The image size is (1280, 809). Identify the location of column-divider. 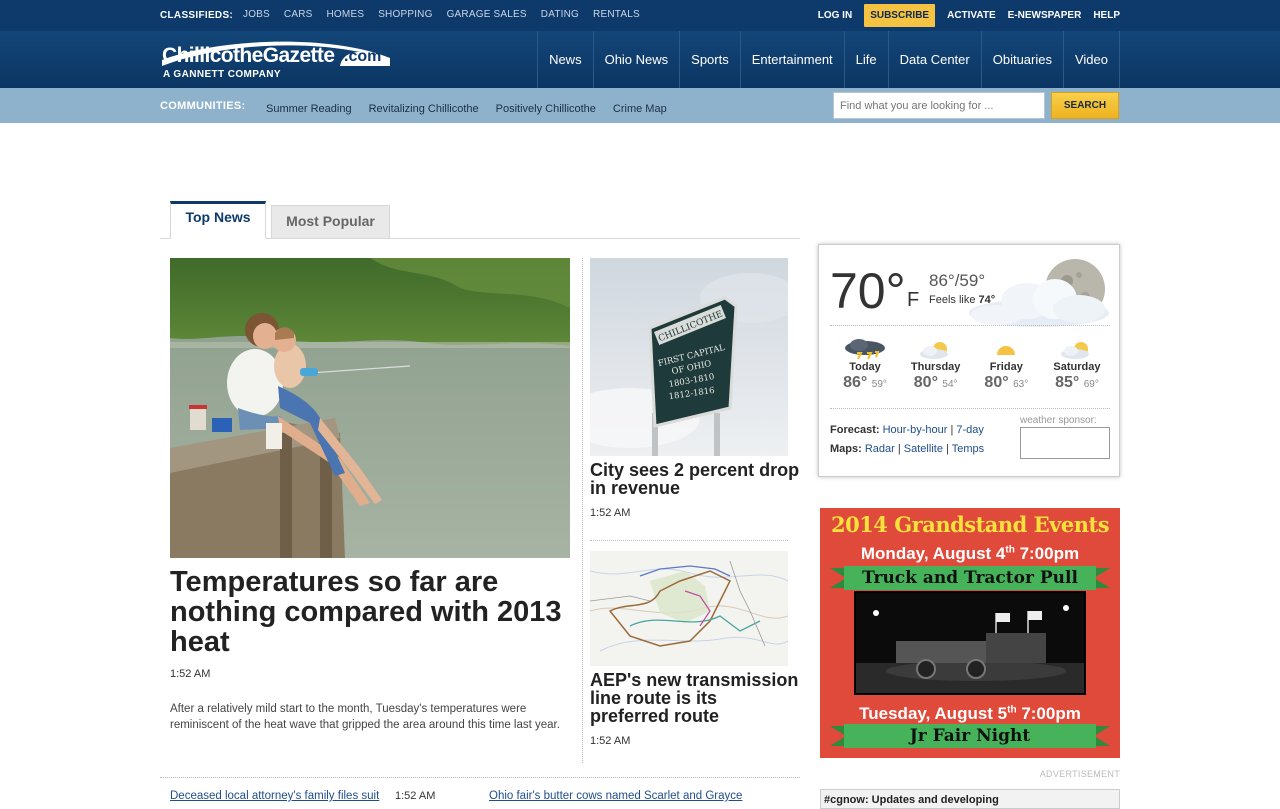
(582, 510).